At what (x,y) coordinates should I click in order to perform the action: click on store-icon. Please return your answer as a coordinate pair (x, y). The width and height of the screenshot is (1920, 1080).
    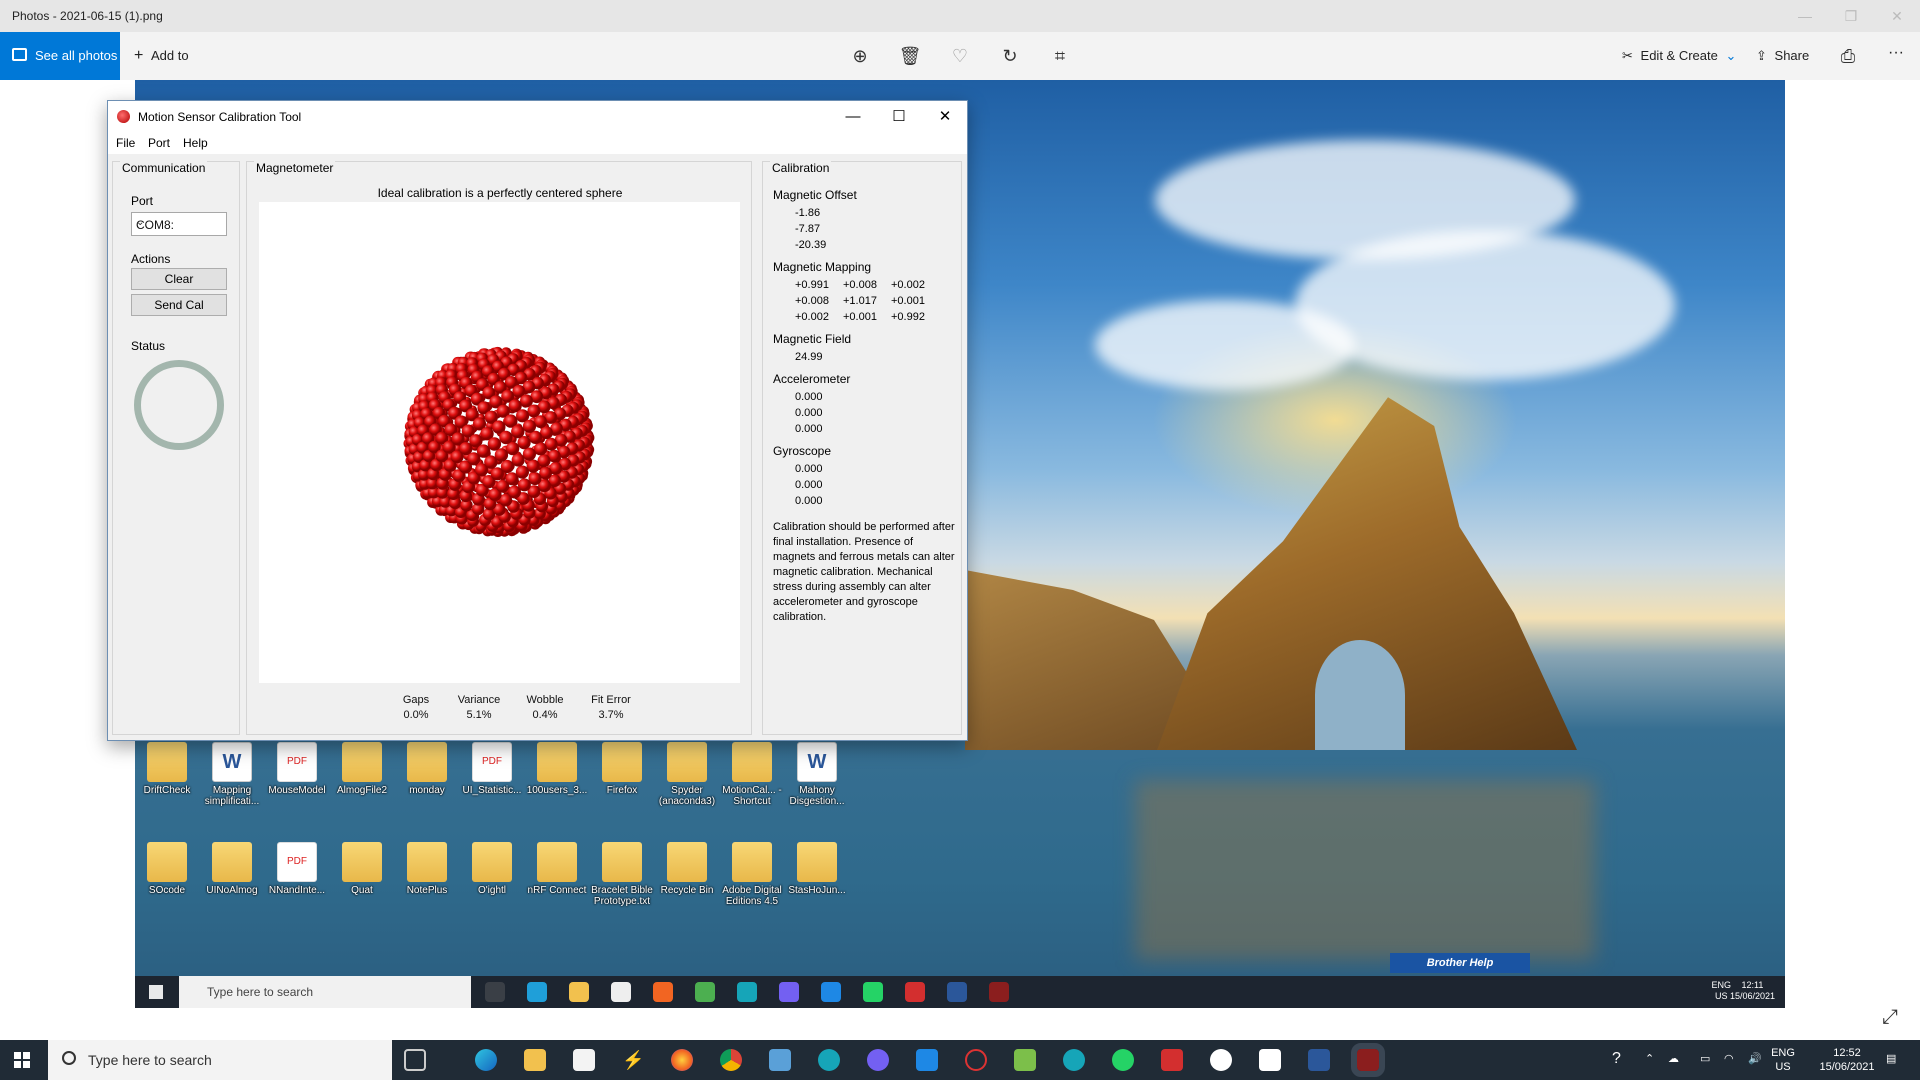
    Looking at the image, I should click on (584, 1060).